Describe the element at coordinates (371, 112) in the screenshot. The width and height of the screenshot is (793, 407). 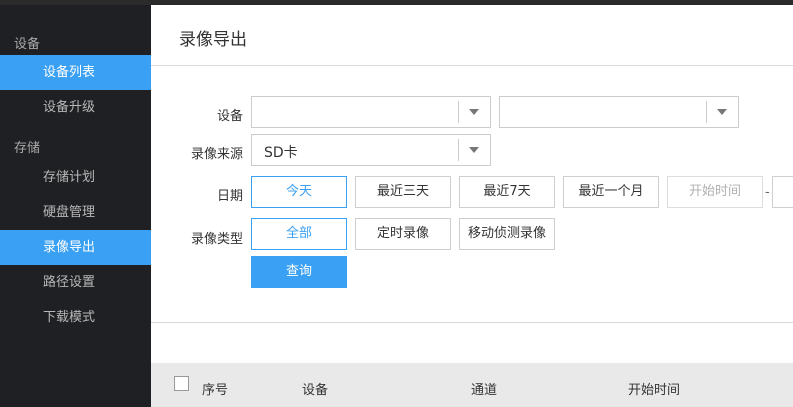
I see `device-select-primary` at that location.